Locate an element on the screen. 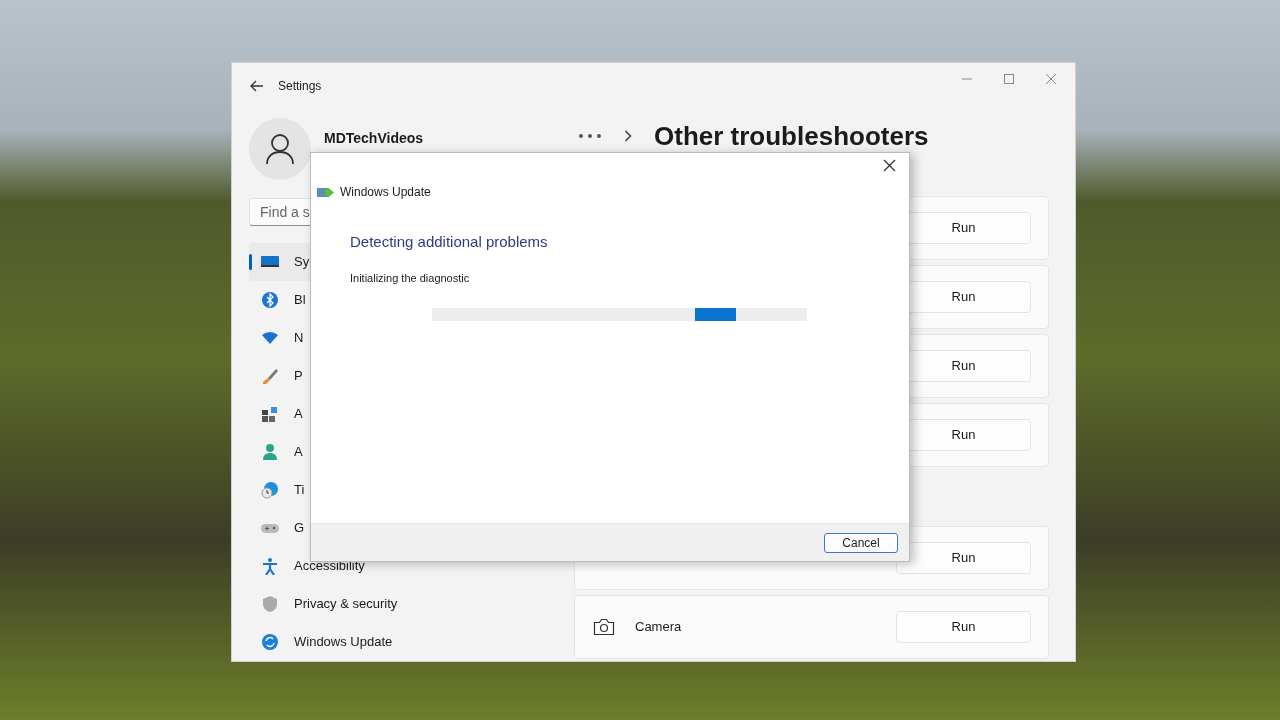 The image size is (1280, 720). dialog-title: Windows Update is located at coordinates (385, 192).